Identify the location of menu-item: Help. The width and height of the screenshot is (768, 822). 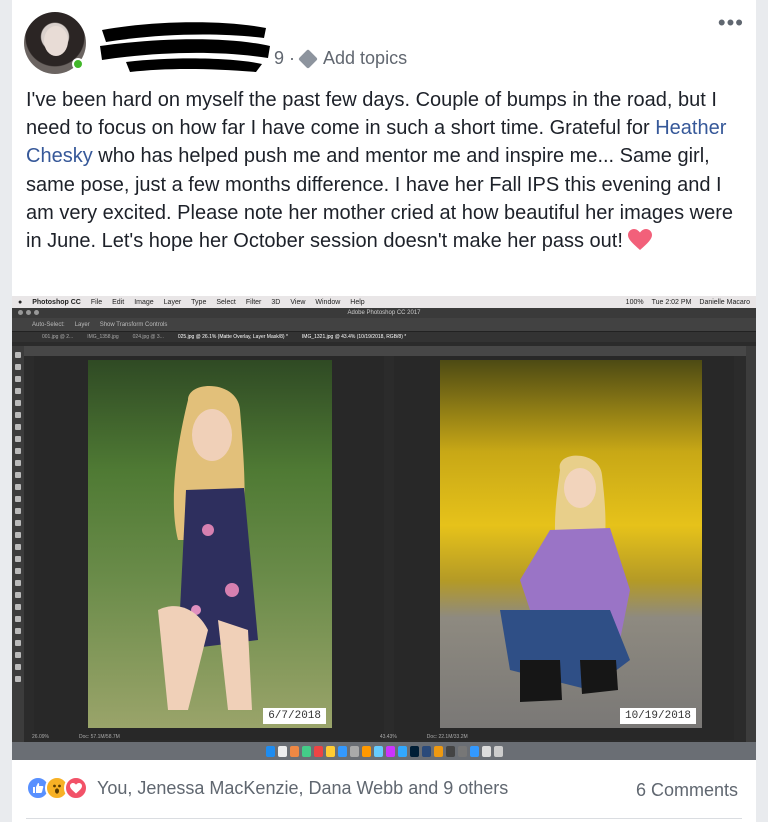
(357, 302).